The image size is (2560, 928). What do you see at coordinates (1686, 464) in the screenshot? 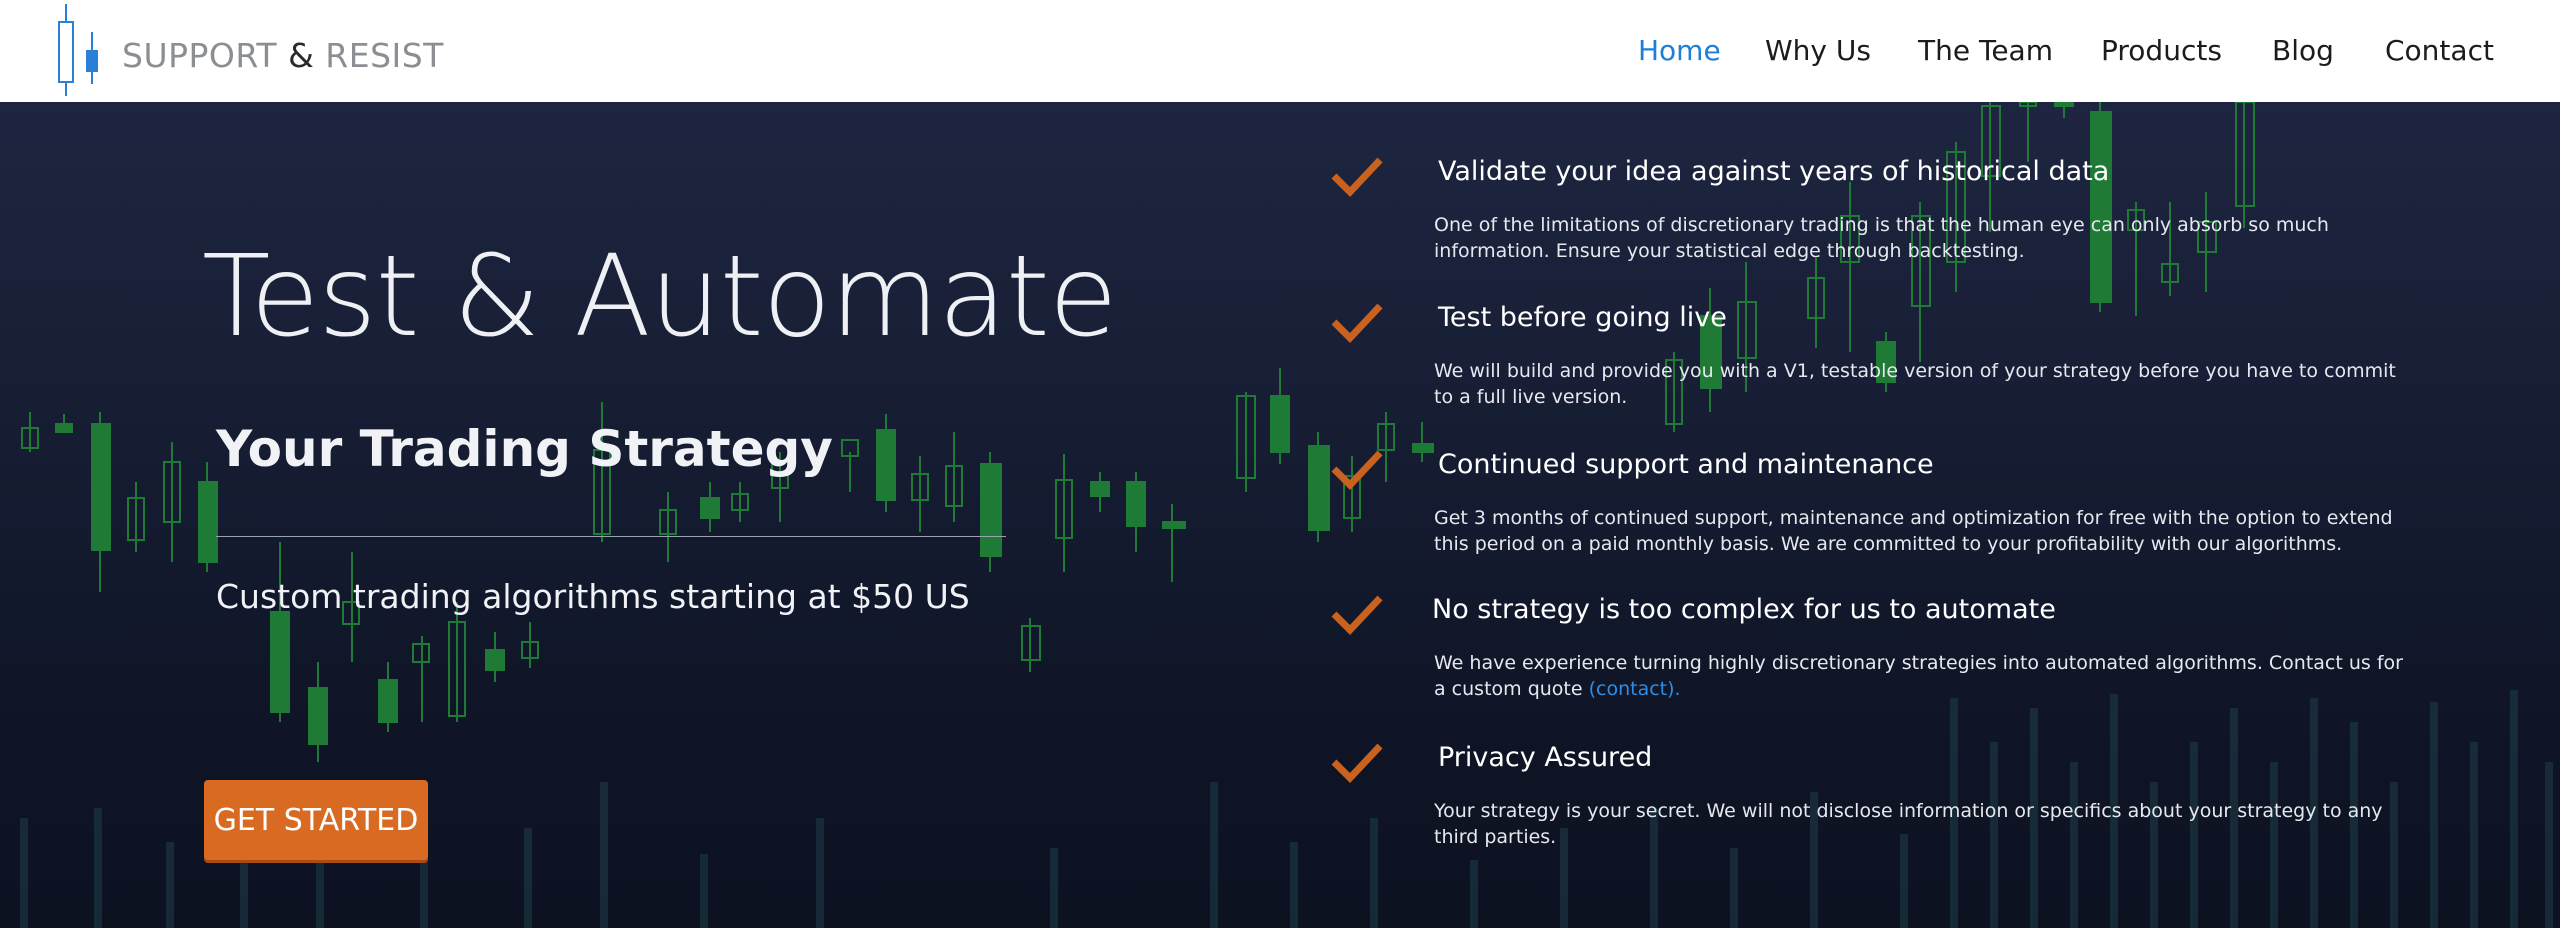
I see `feature-title: Continued support and maintenance` at bounding box center [1686, 464].